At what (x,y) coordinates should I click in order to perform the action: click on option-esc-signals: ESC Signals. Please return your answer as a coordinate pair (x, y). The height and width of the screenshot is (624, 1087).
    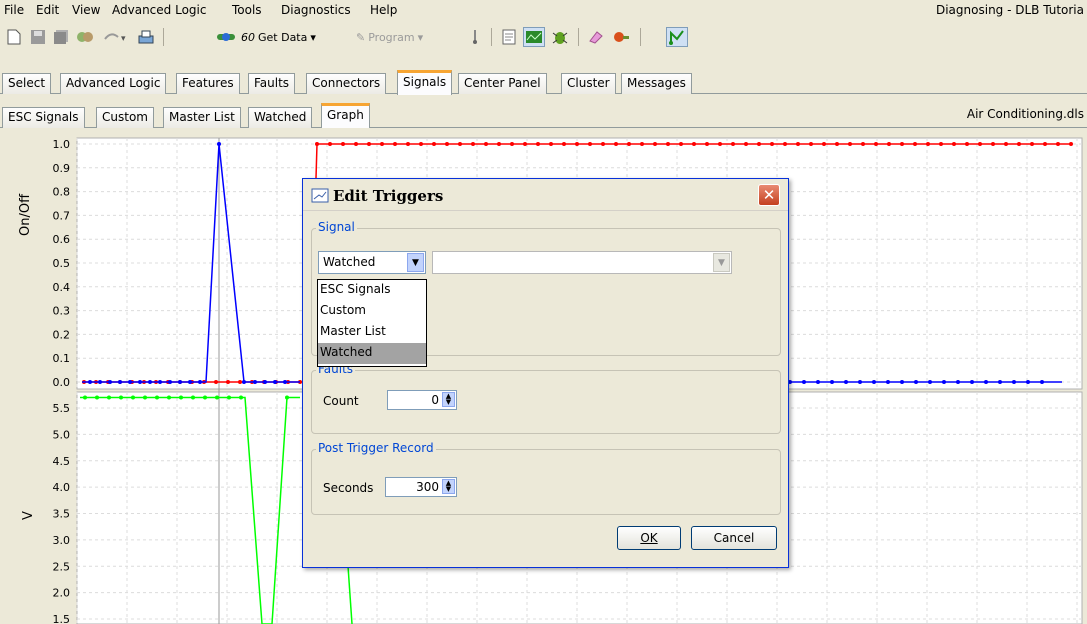
    Looking at the image, I should click on (372, 290).